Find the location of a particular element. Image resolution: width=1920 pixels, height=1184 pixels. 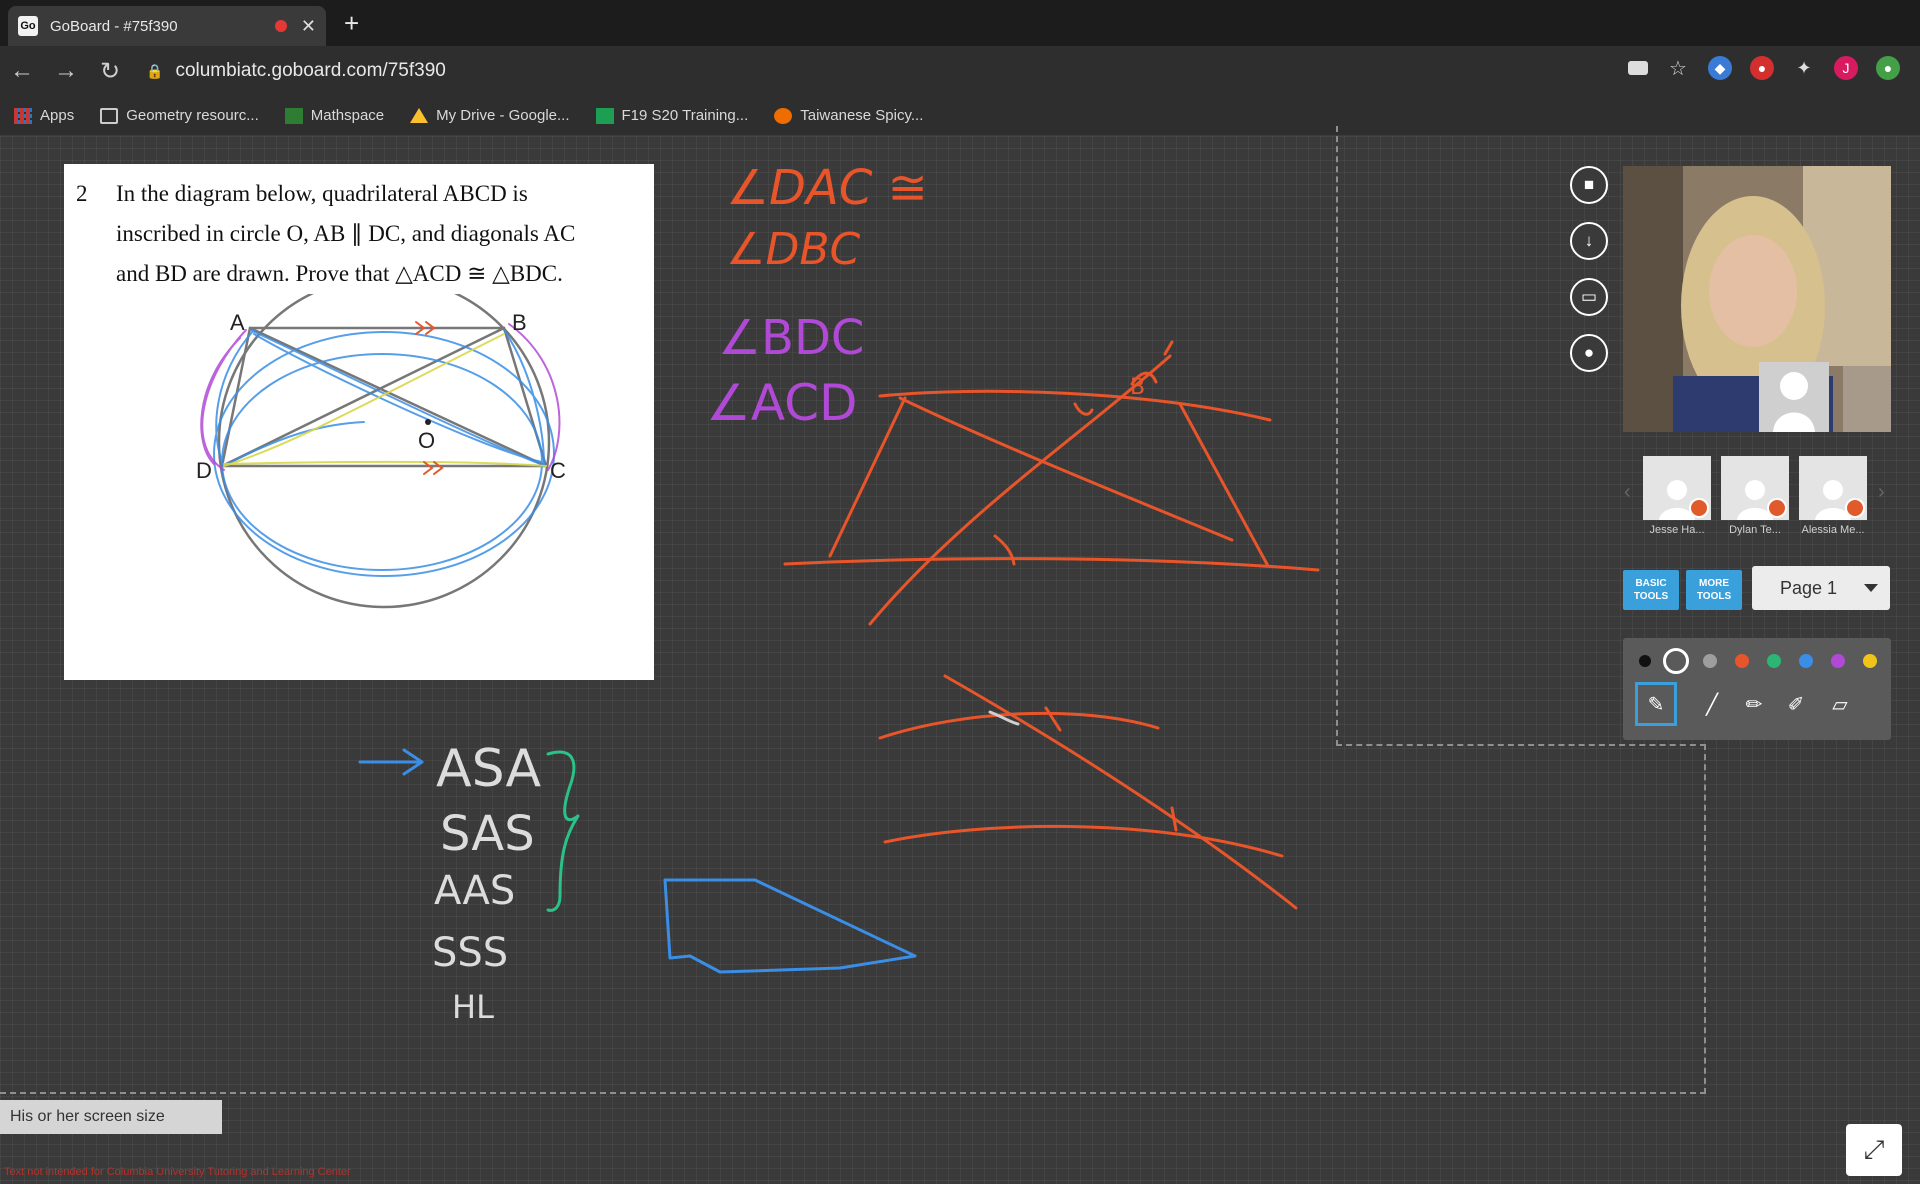

ink-blue-polygon is located at coordinates (790, 926).